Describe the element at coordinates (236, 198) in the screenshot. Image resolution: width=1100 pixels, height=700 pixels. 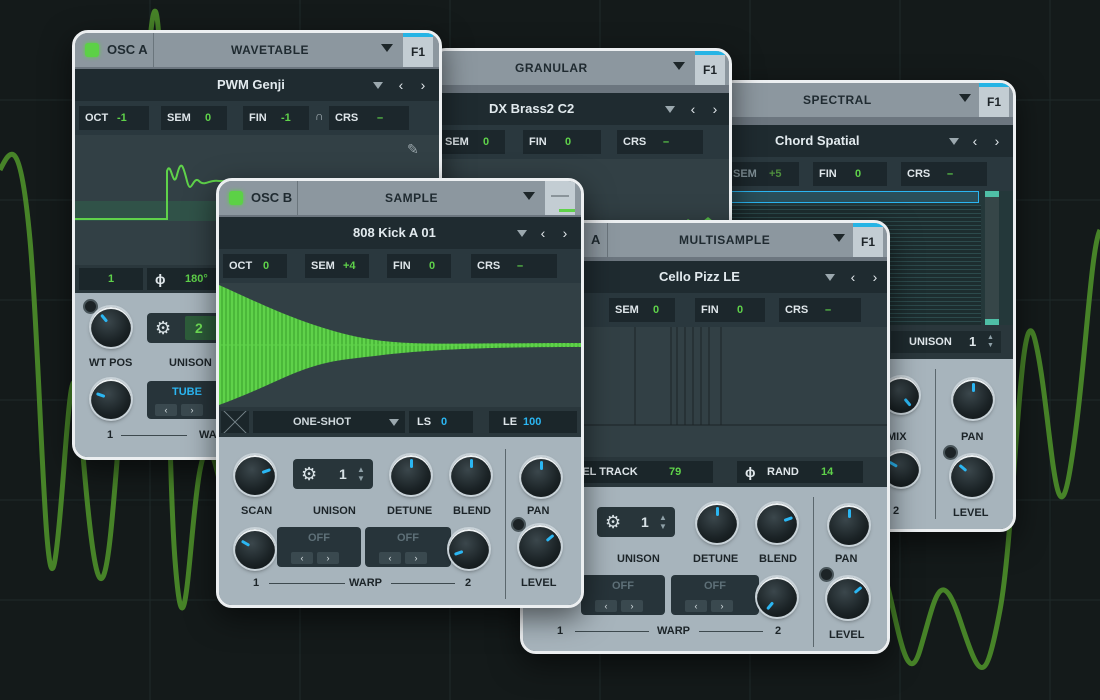
I see `osc-b-enable-toggle` at that location.